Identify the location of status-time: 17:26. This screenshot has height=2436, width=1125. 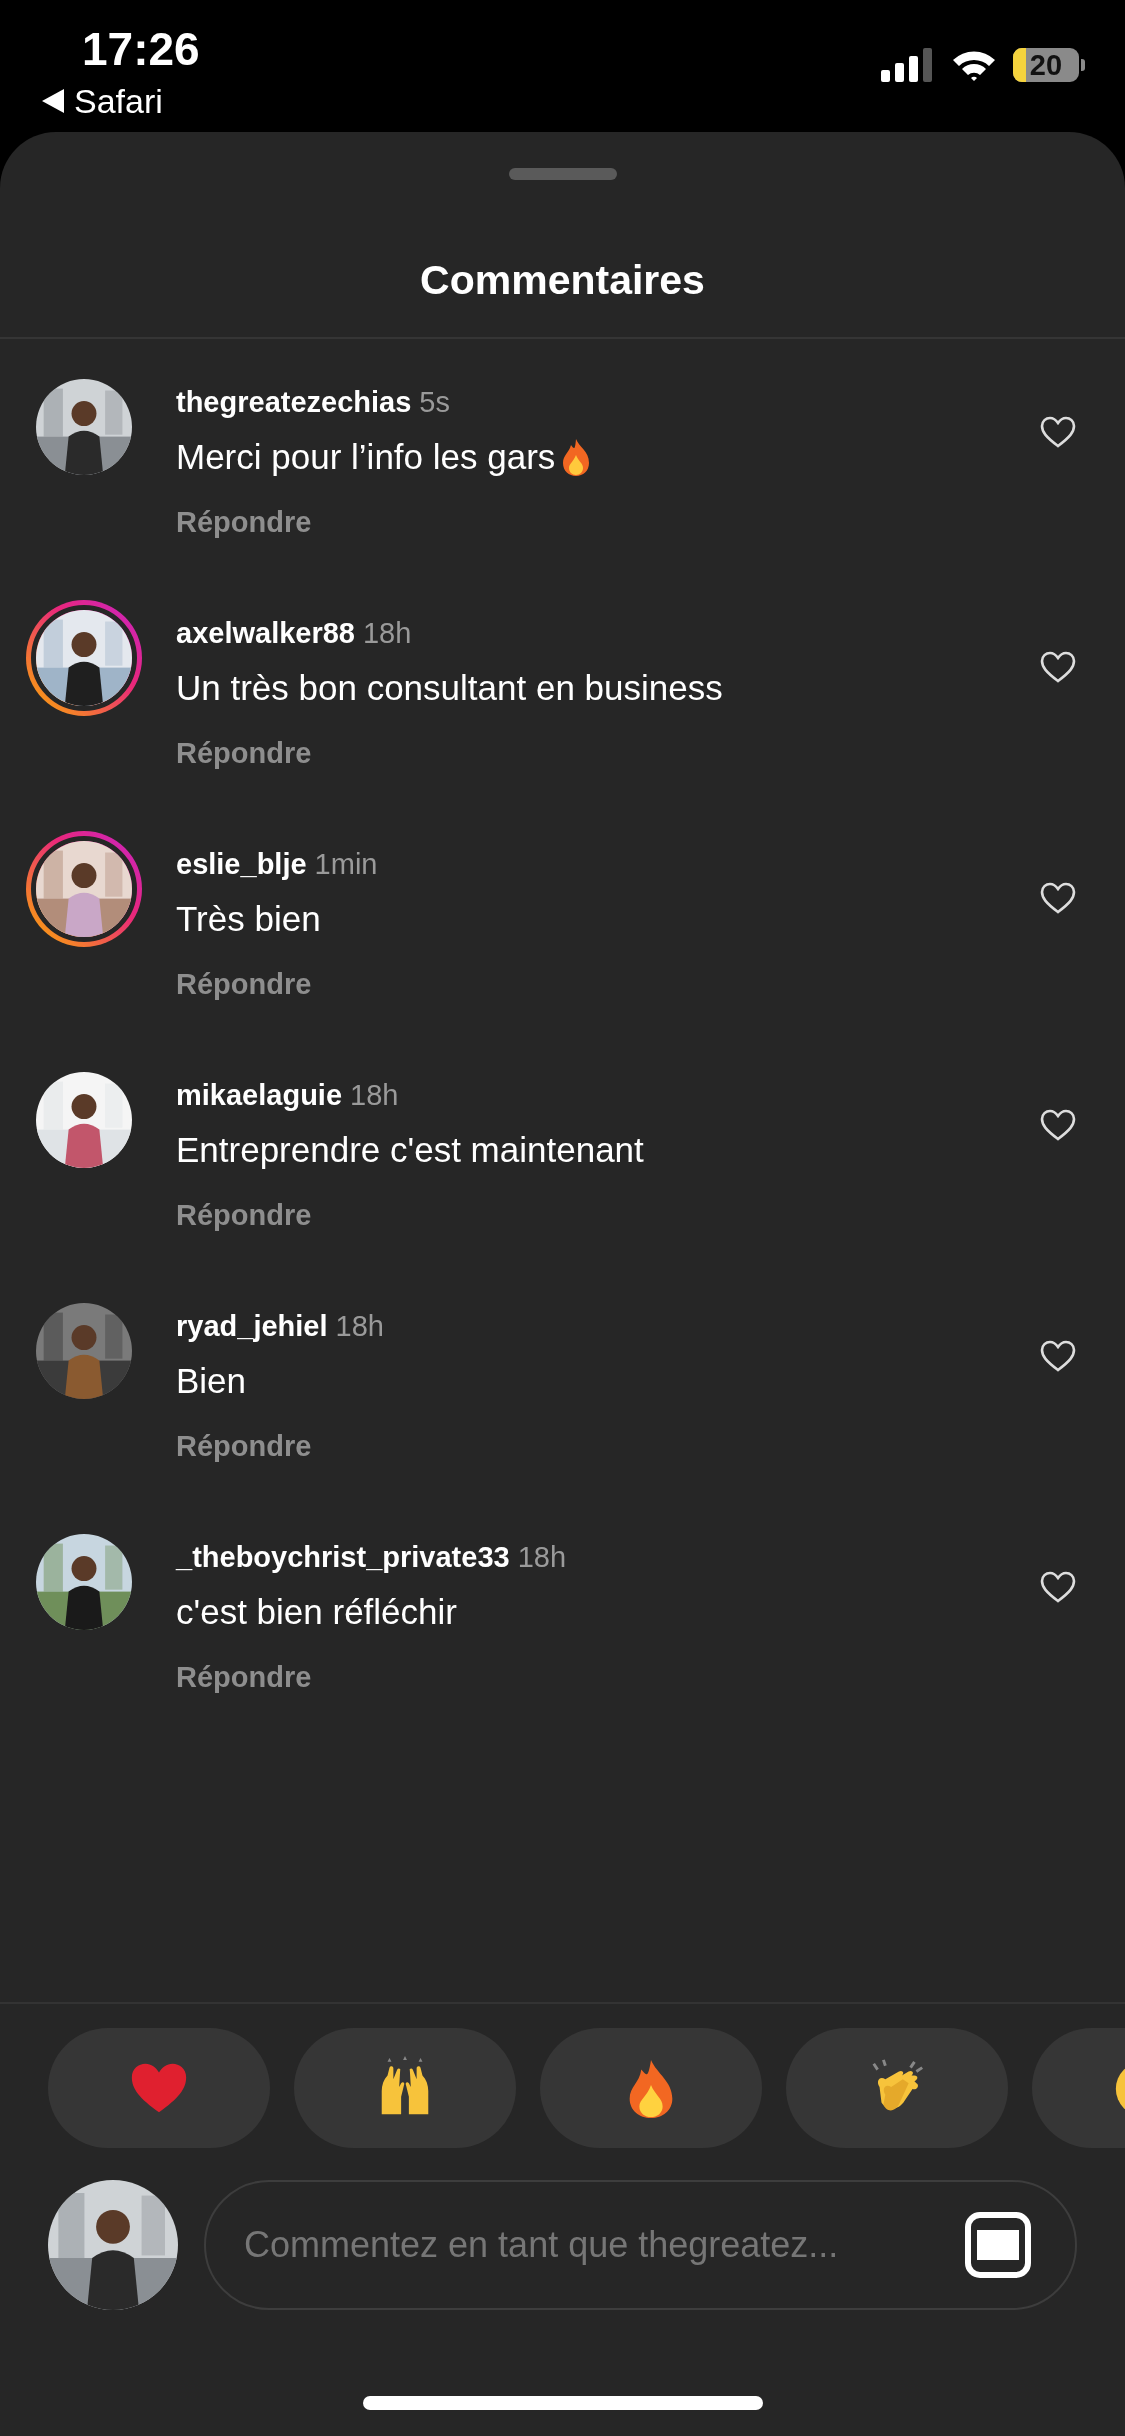
(141, 49).